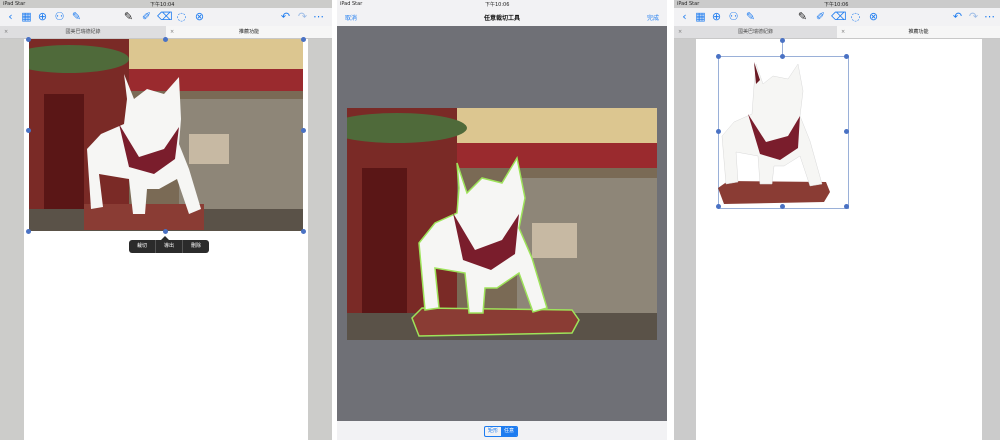 The height and width of the screenshot is (440, 1000). I want to click on tab-bar: × 國美巴瑞德紀錄 × 推薦功能, so click(837, 32).